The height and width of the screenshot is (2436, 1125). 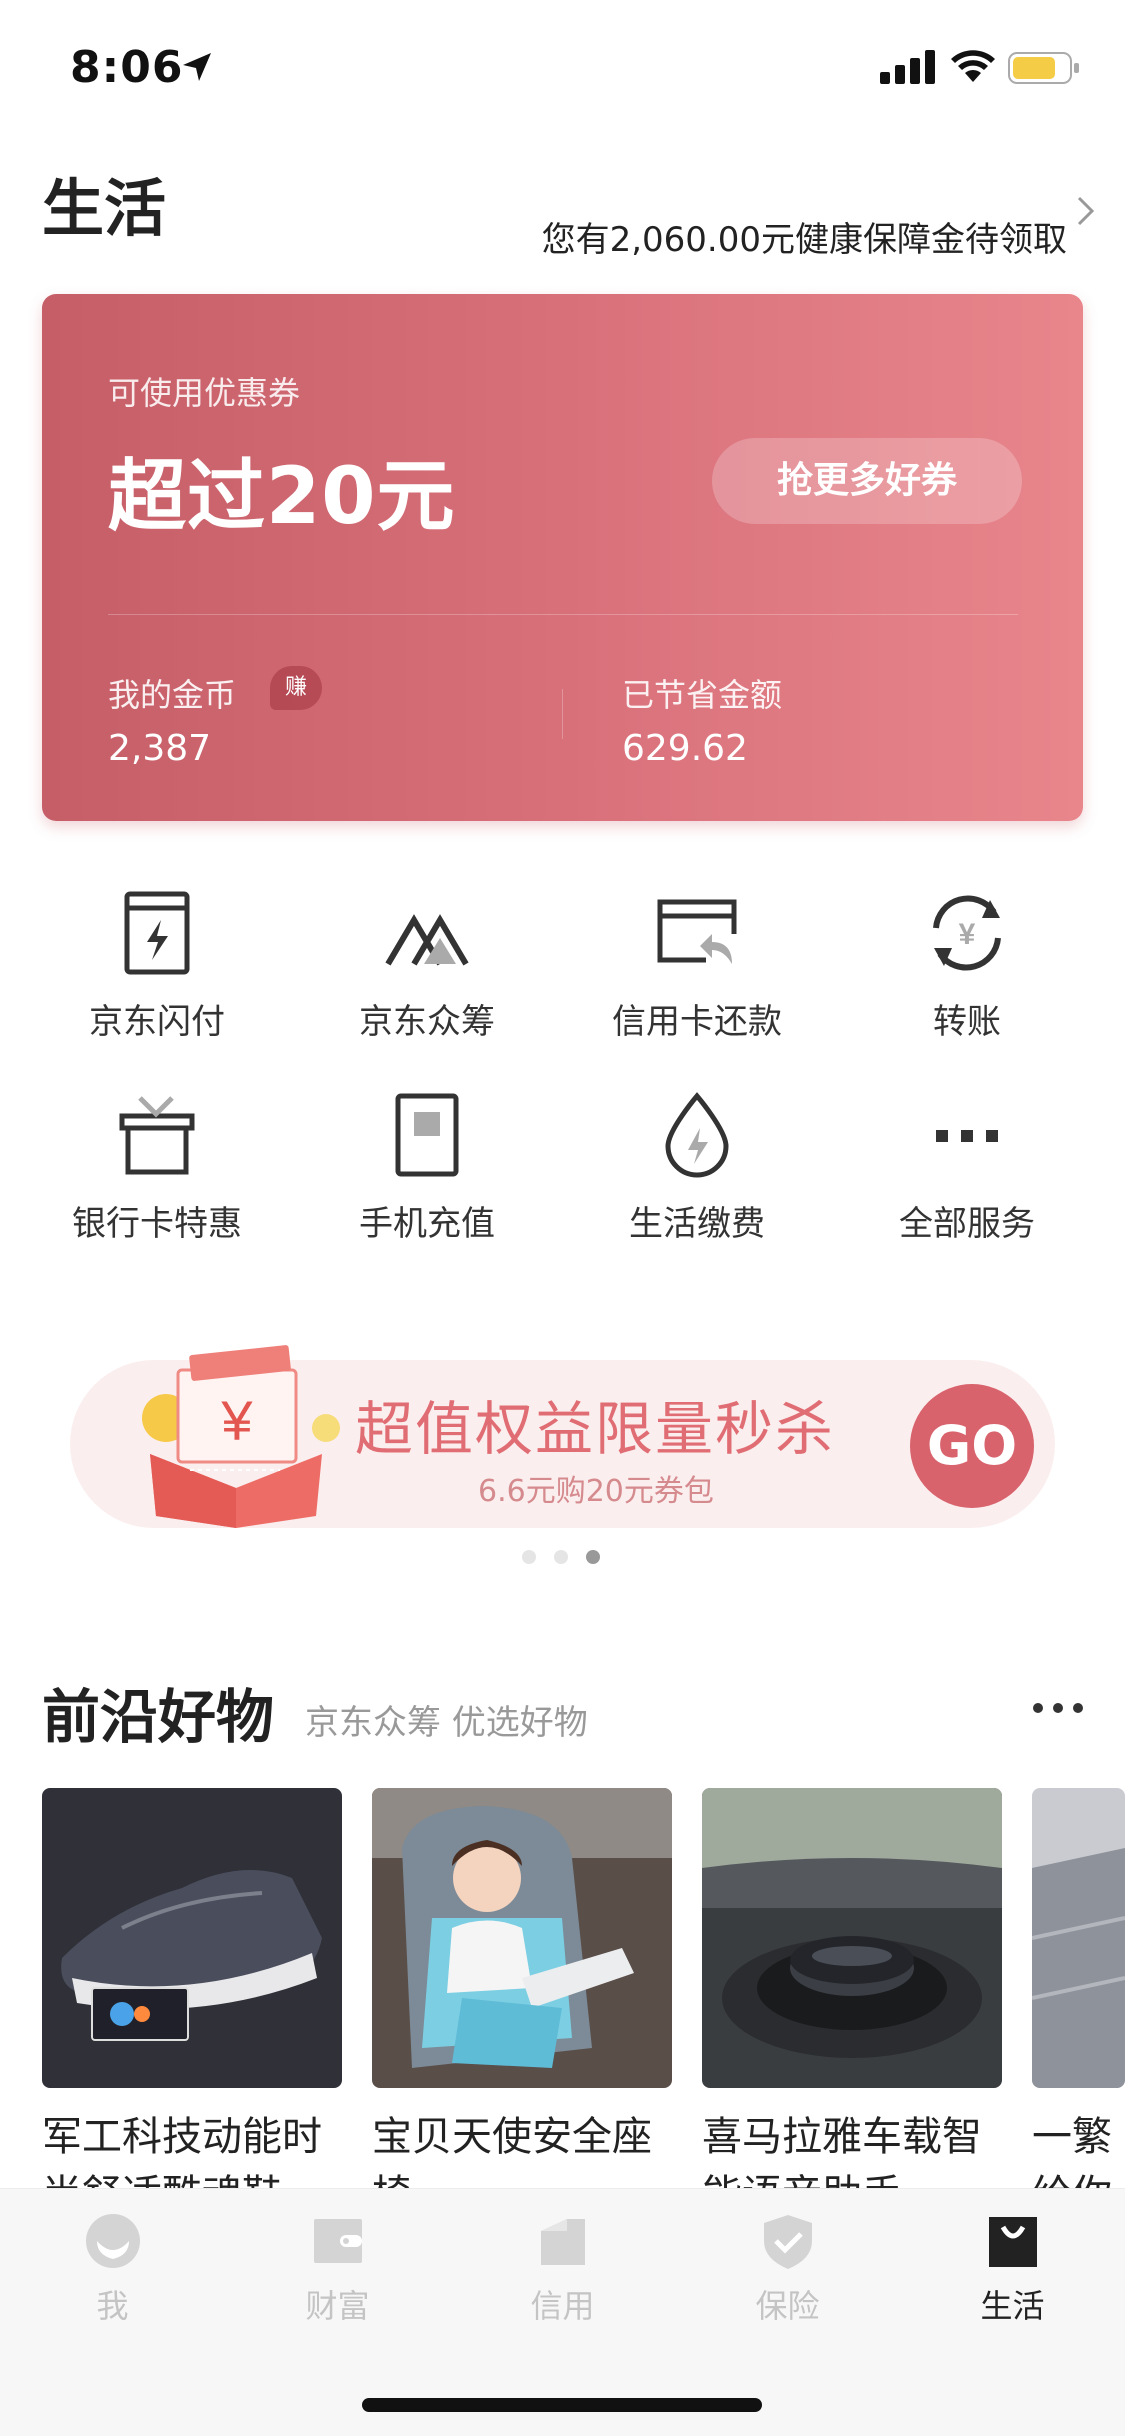 I want to click on service-transfer: ¥ 转账, so click(x=967, y=966).